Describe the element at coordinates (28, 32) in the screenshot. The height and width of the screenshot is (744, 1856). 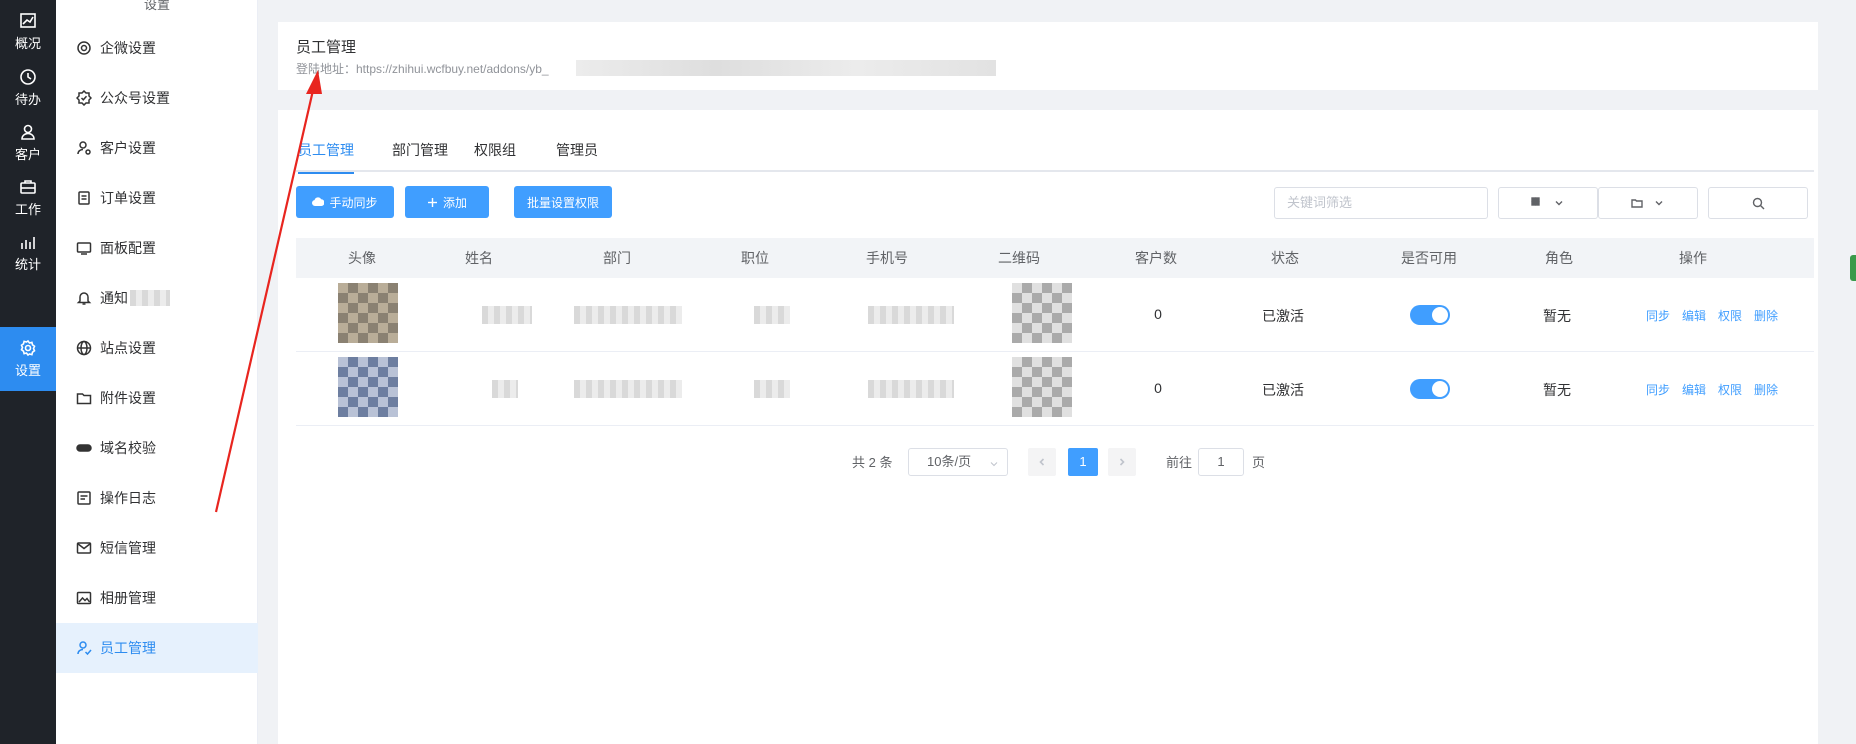
I see `rail-item-overview: 概况` at that location.